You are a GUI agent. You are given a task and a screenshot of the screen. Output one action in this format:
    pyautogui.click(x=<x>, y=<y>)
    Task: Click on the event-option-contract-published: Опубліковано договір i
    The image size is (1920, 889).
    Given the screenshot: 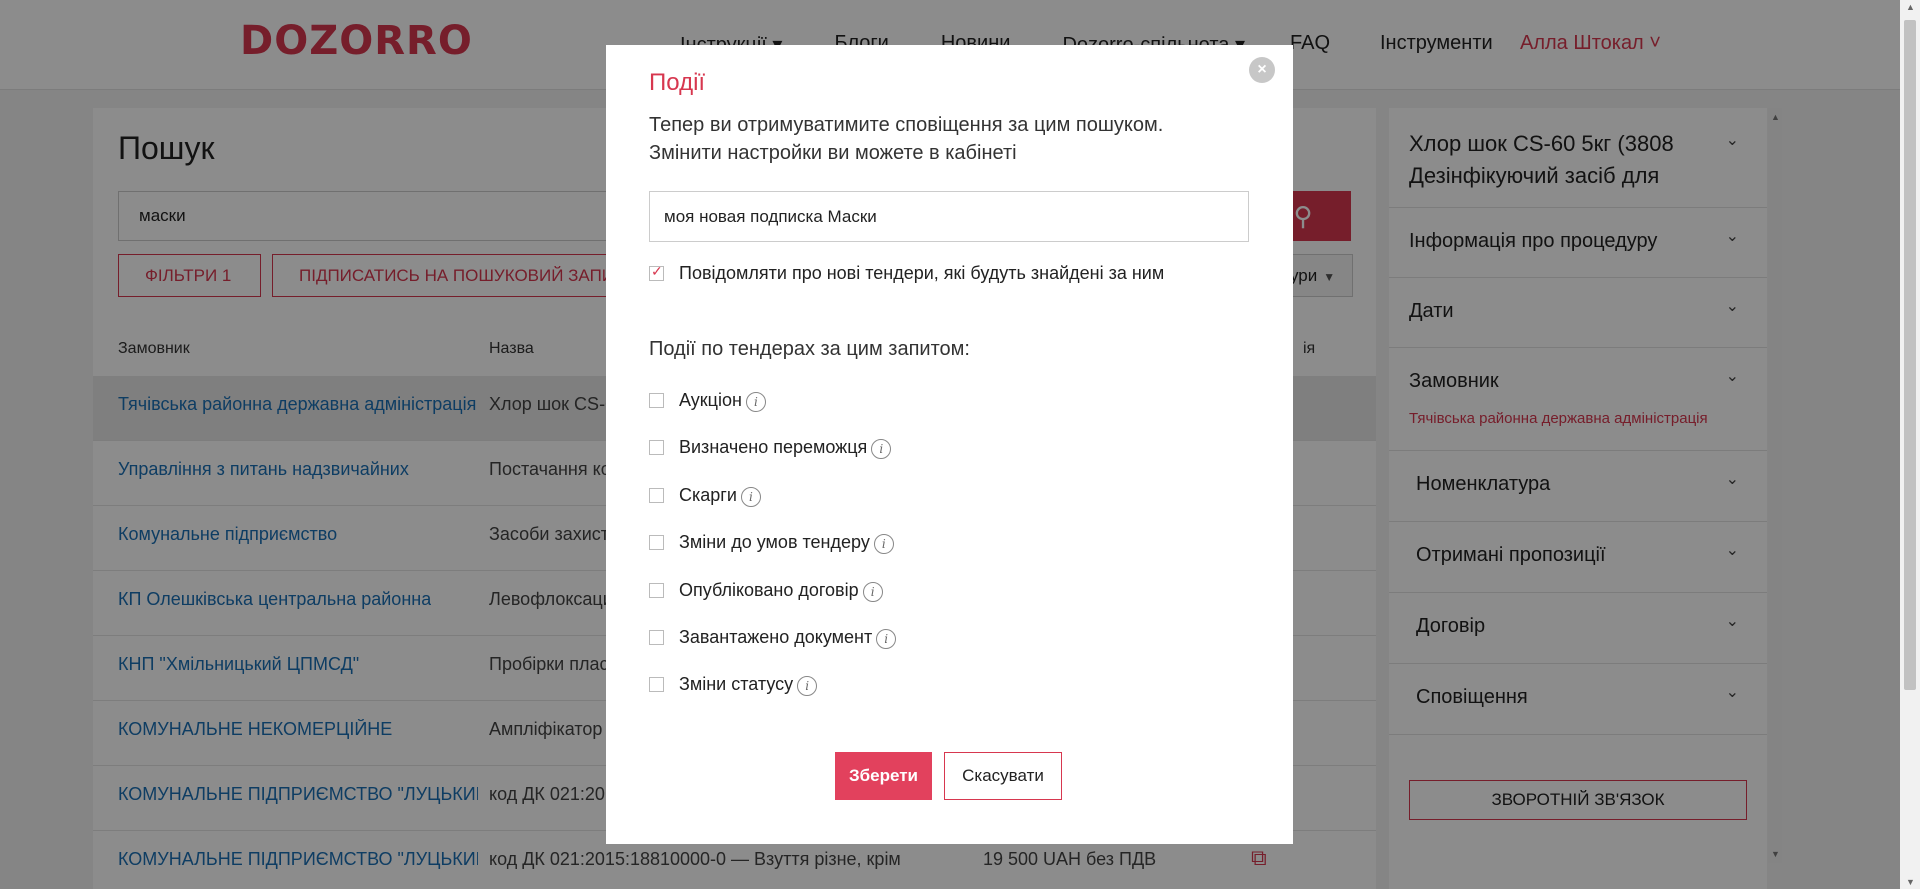 What is the action you would take?
    pyautogui.click(x=766, y=591)
    